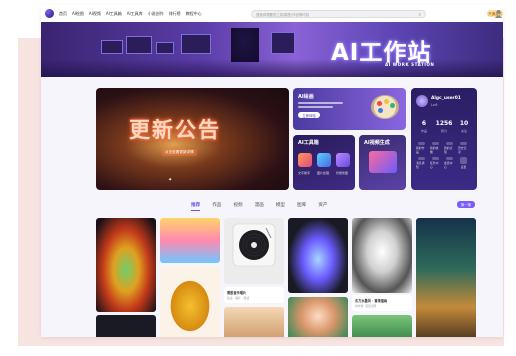  What do you see at coordinates (194, 14) in the screenshot?
I see `nav-item-tutorial: 教程中心` at bounding box center [194, 14].